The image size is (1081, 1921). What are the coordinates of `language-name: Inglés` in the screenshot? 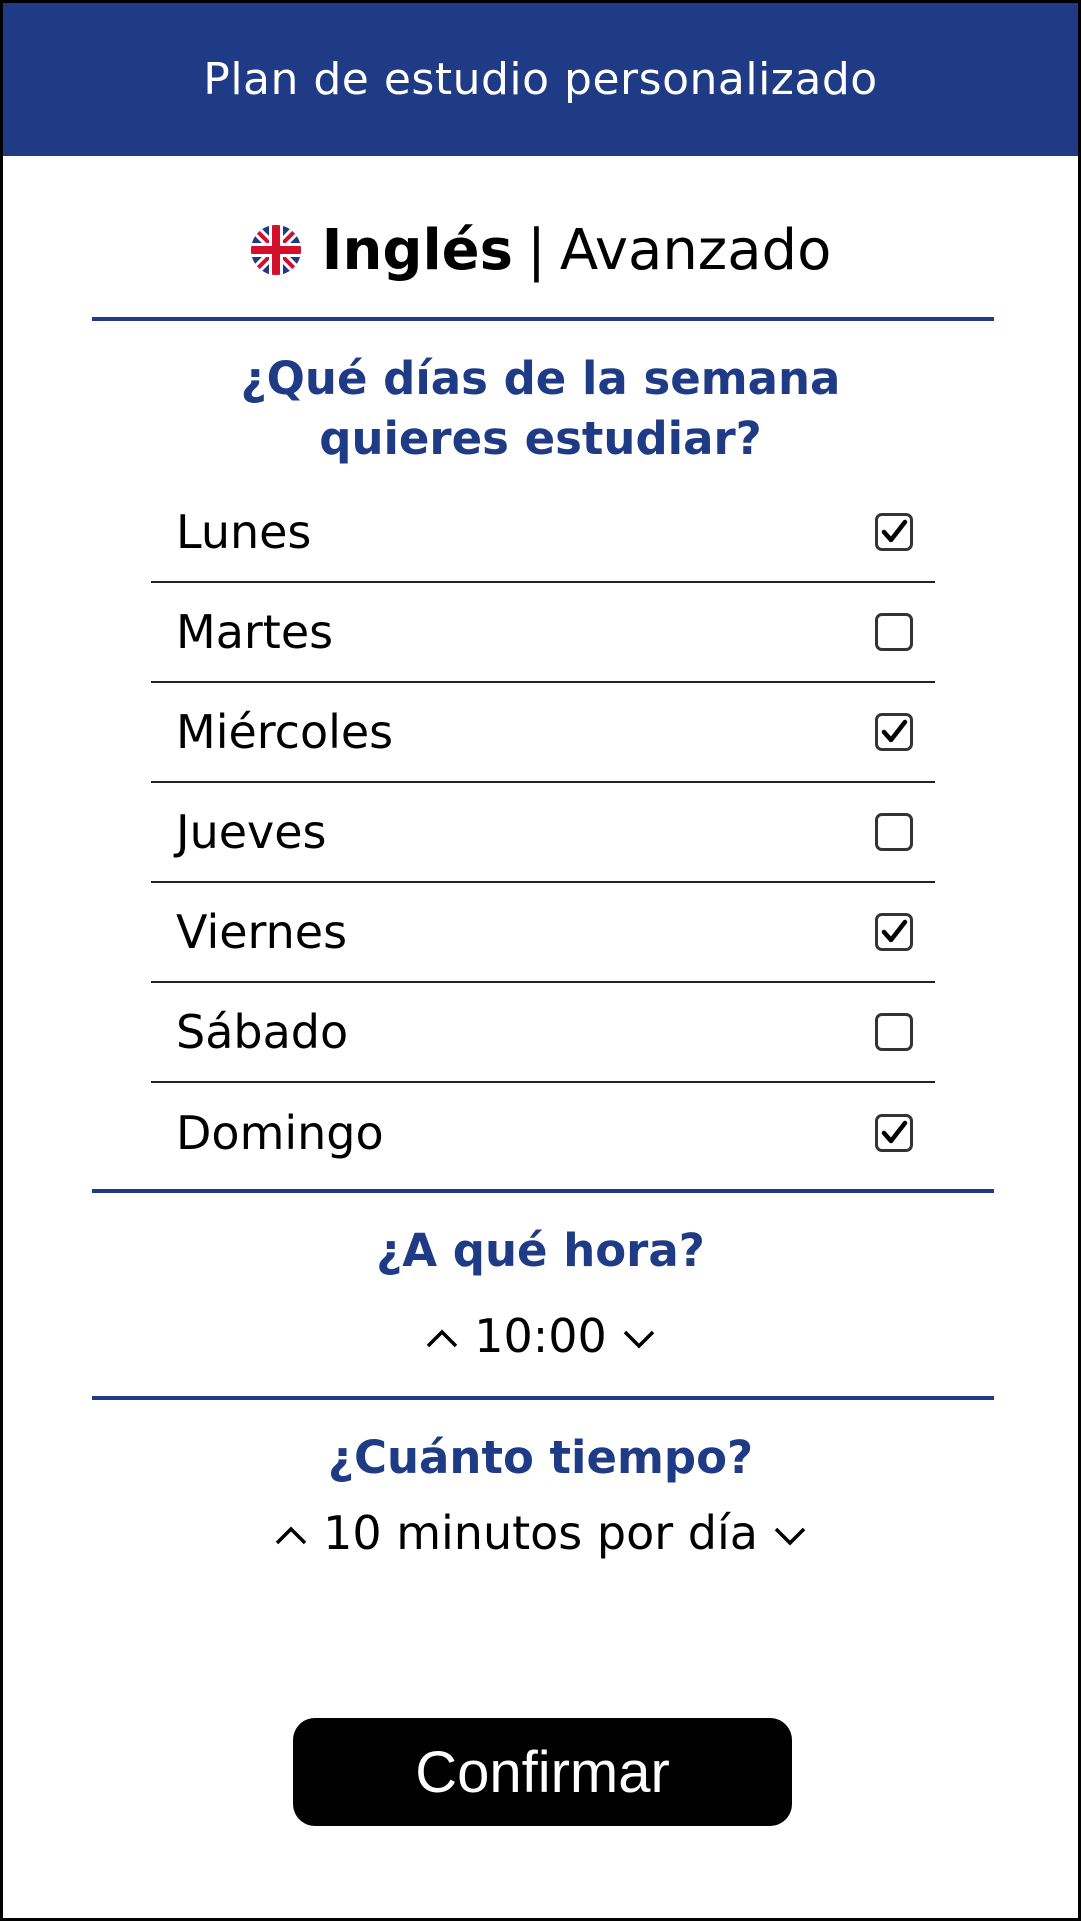 It's located at (417, 250).